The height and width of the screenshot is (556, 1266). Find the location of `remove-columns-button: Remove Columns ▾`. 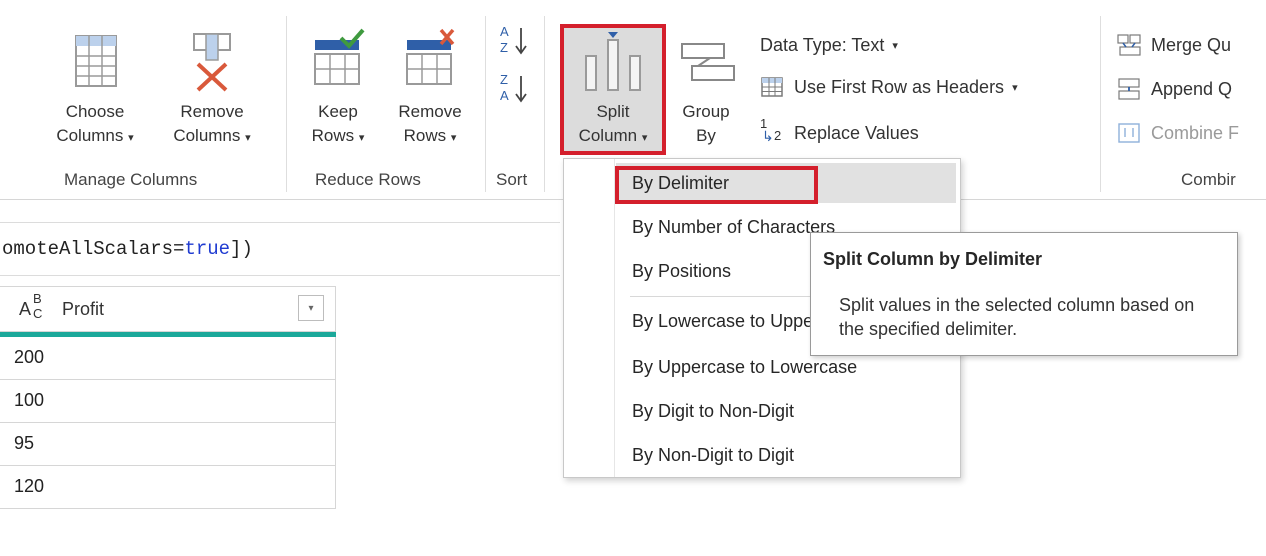

remove-columns-button: Remove Columns ▾ is located at coordinates (212, 90).